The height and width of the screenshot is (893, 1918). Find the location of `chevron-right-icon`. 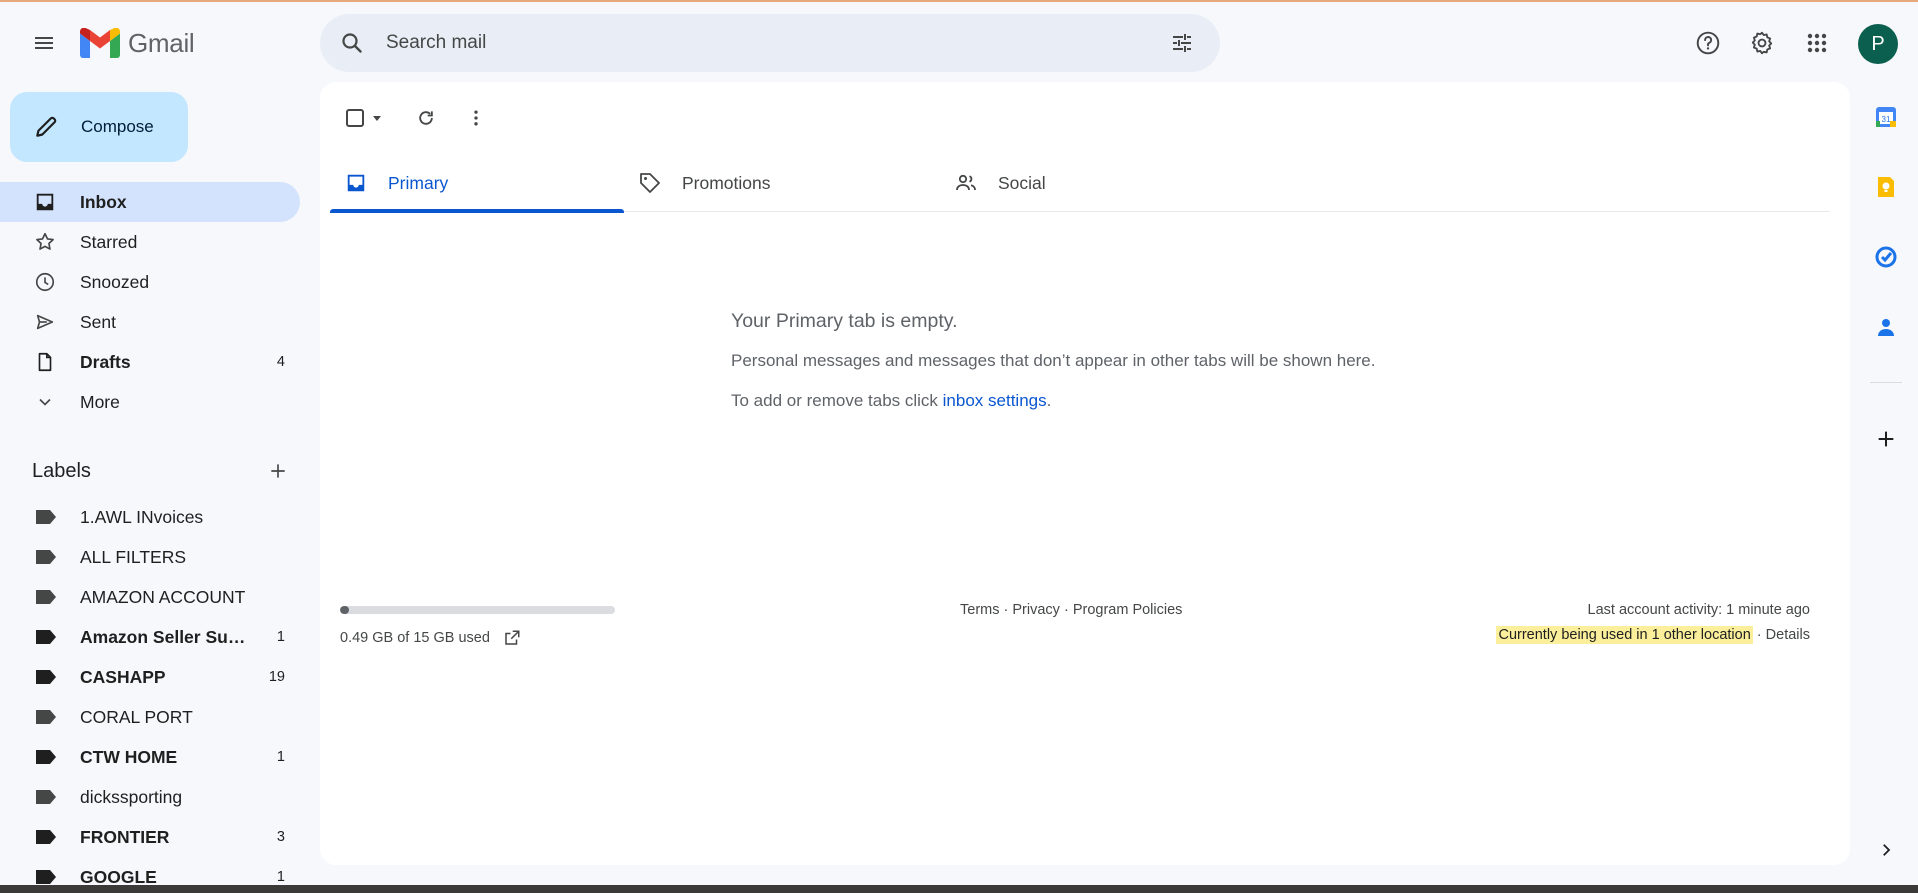

chevron-right-icon is located at coordinates (1887, 850).